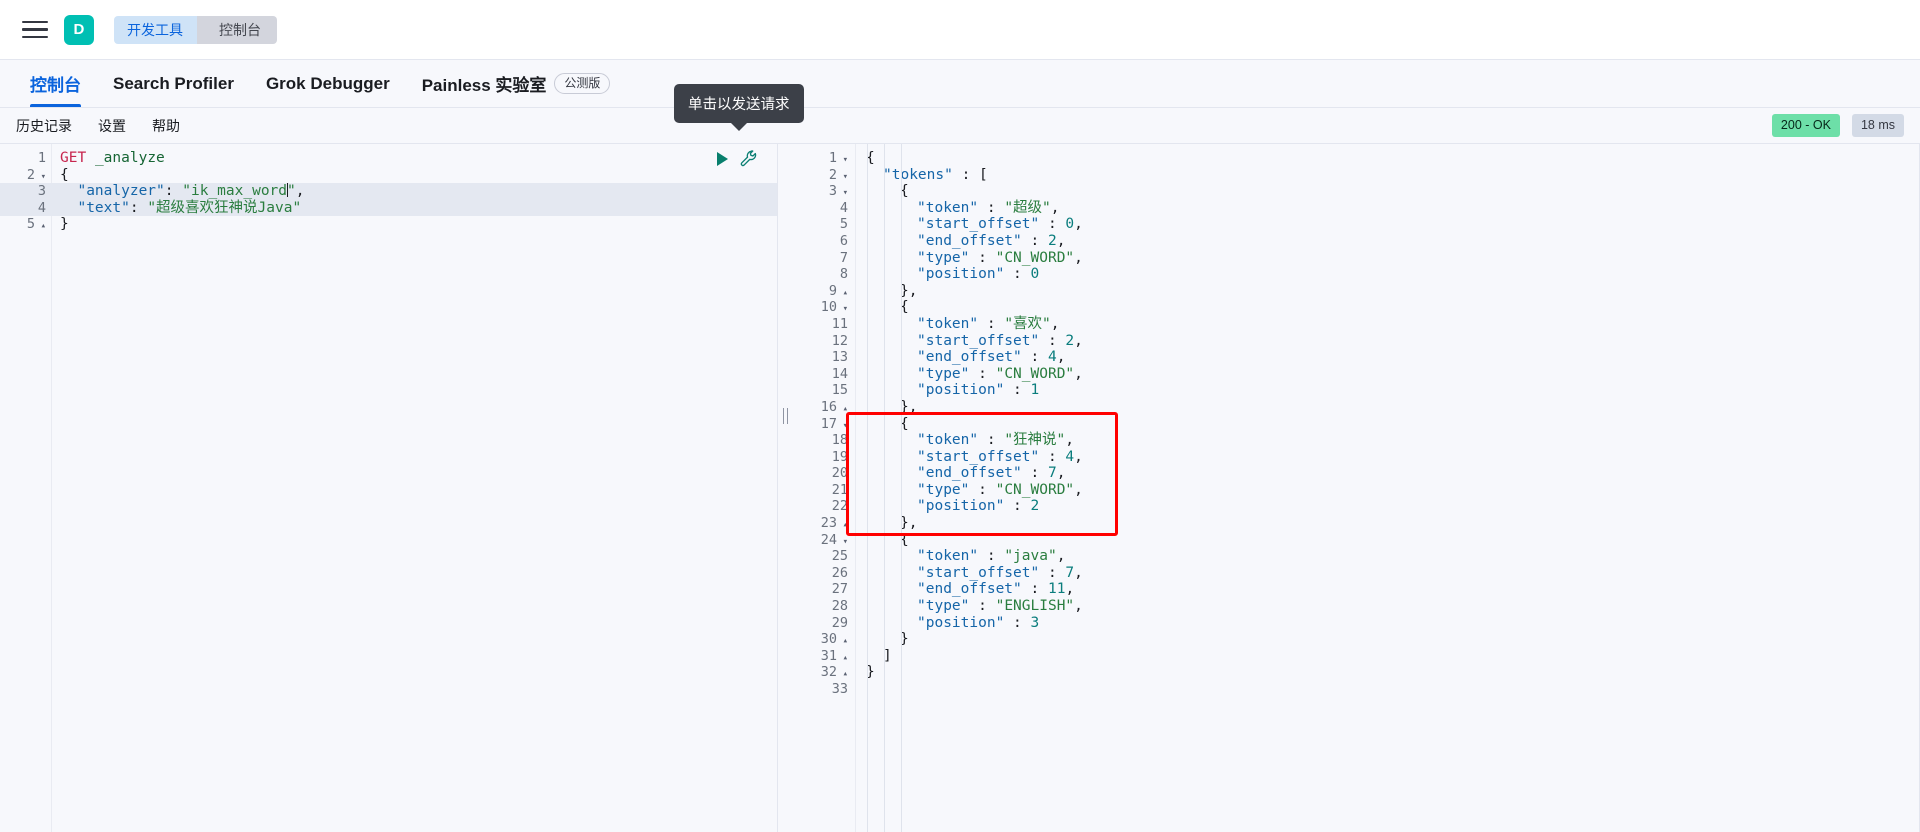  What do you see at coordinates (1877, 125) in the screenshot?
I see `status-badge-duration: 18 ms` at bounding box center [1877, 125].